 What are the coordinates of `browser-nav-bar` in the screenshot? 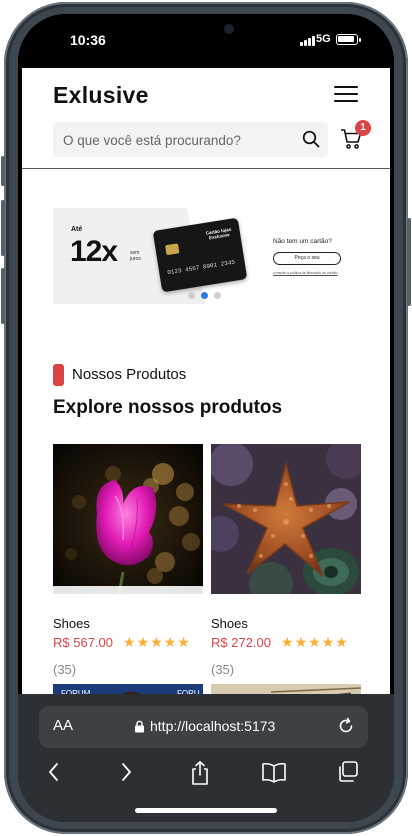 It's located at (206, 775).